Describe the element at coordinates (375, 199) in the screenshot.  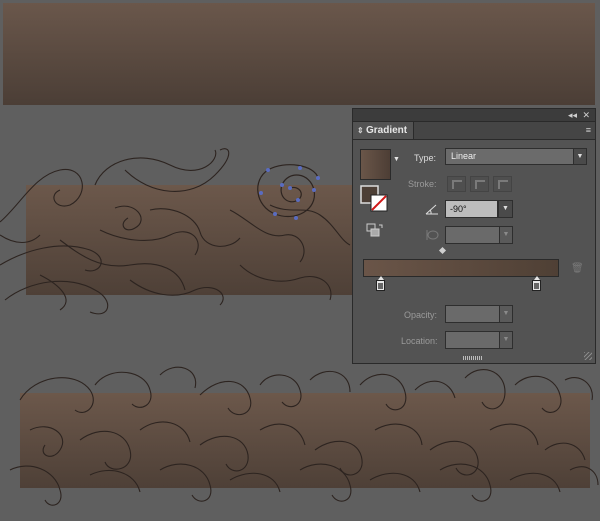
I see `fill-stroke-swatch-icon` at that location.